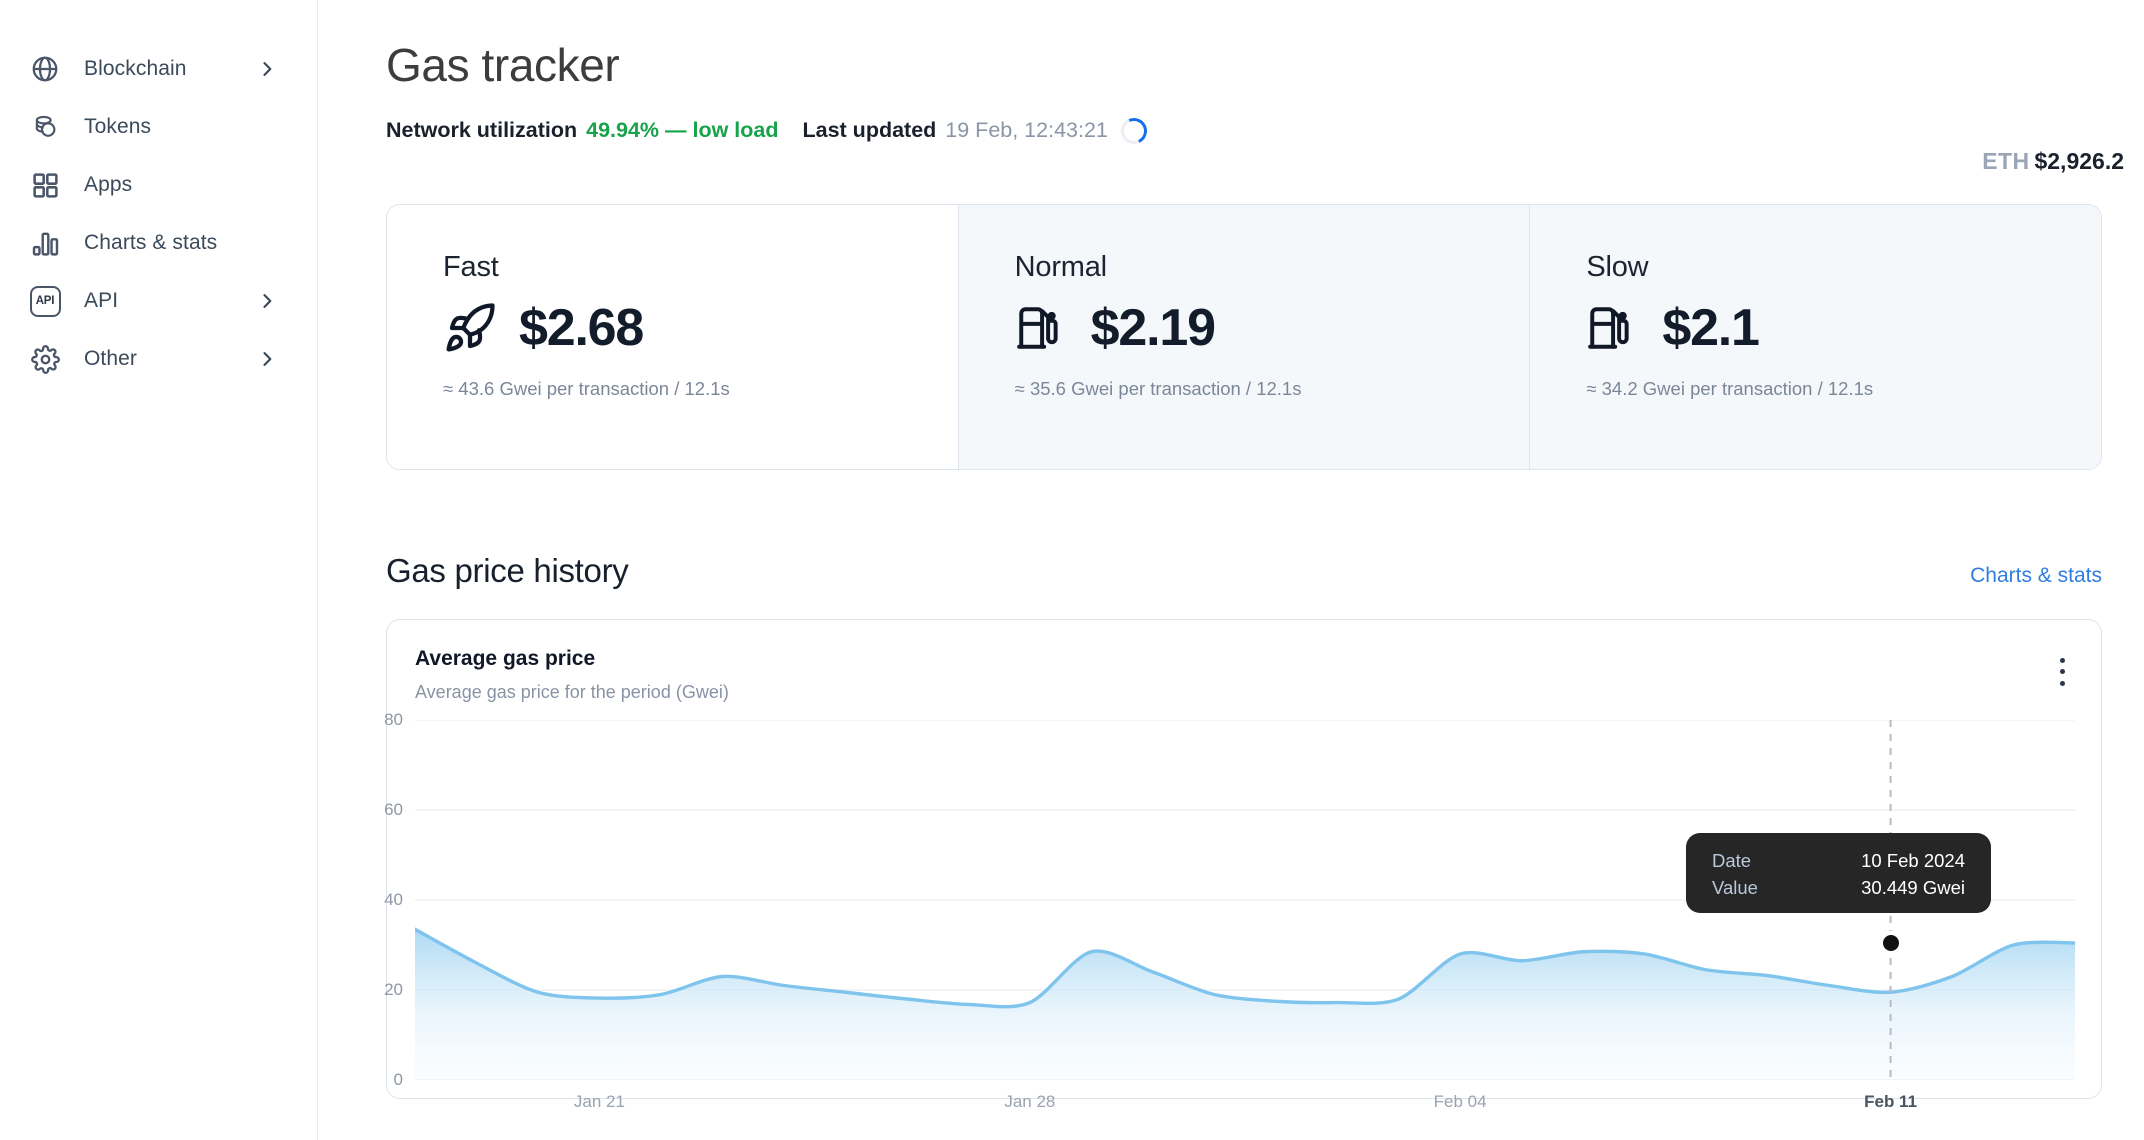 The height and width of the screenshot is (1140, 2144). What do you see at coordinates (158, 359) in the screenshot?
I see `sidebar-item-other: Other` at bounding box center [158, 359].